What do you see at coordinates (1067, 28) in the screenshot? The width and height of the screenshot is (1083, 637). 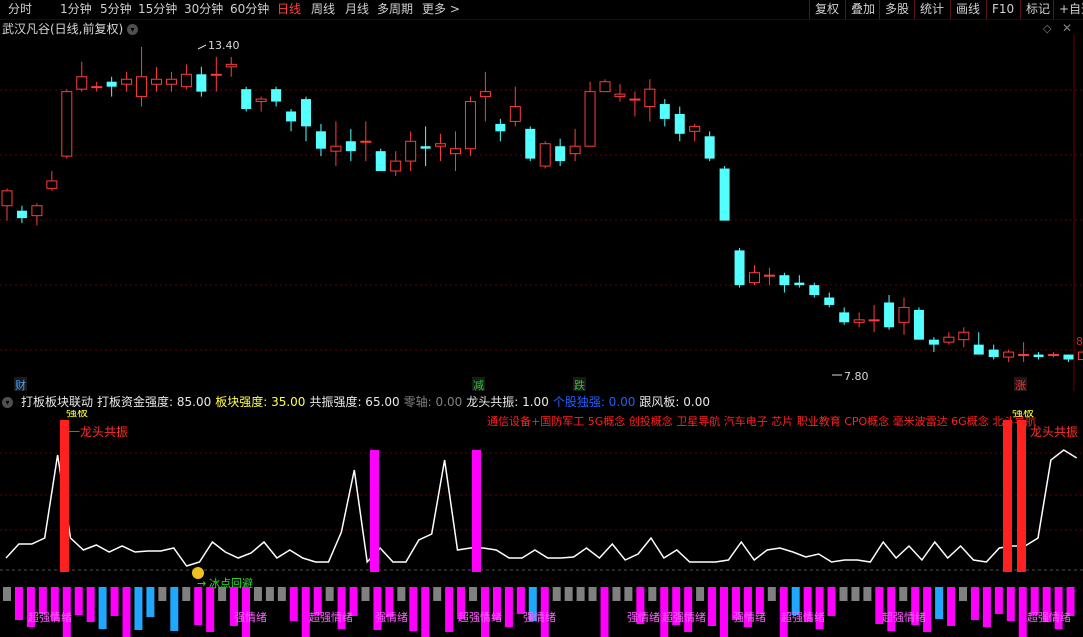 I see `close-icon: ✕` at bounding box center [1067, 28].